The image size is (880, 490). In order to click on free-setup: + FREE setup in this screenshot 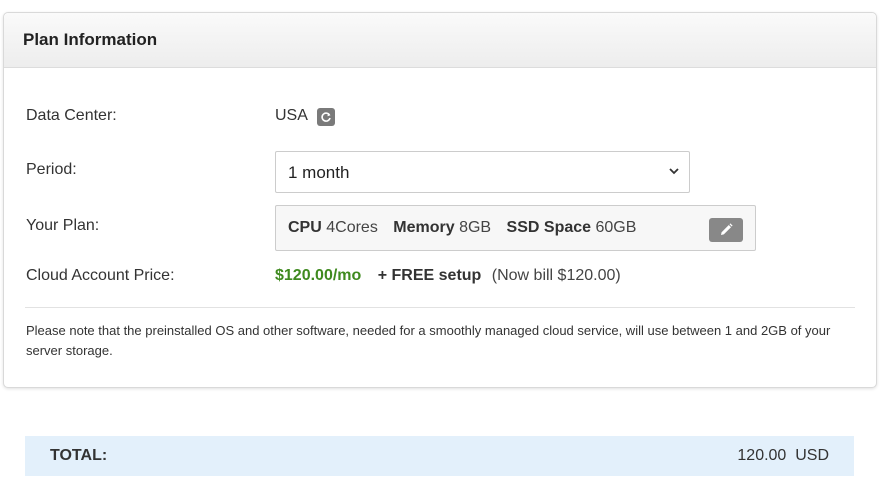, I will do `click(429, 275)`.